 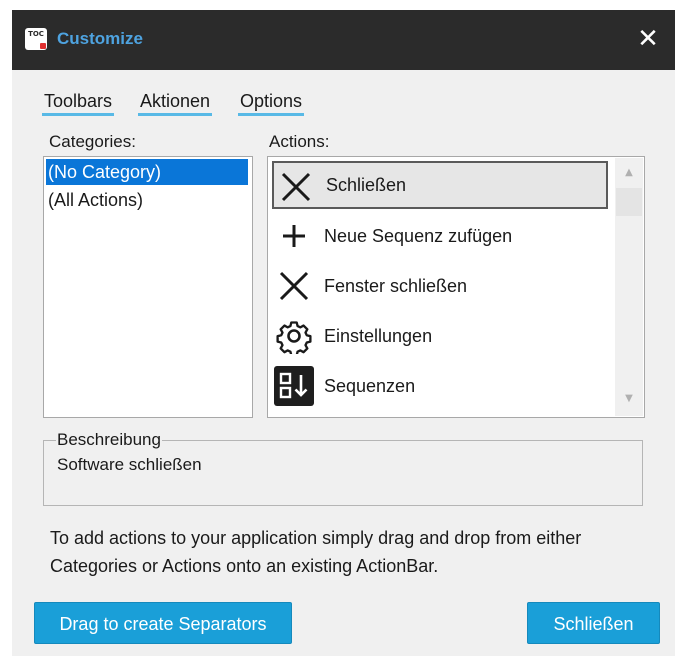 I want to click on list-item: (All Actions), so click(x=147, y=200).